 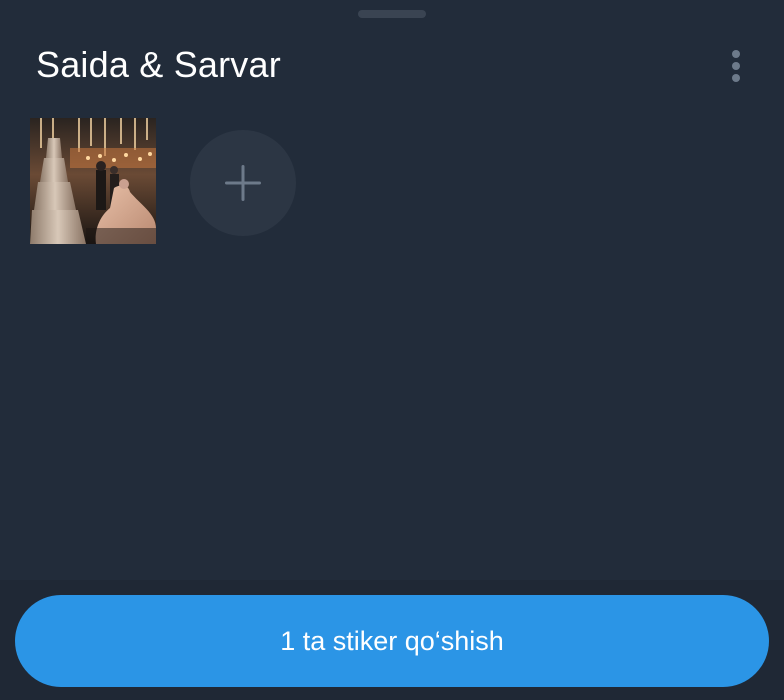 What do you see at coordinates (392, 641) in the screenshot?
I see `add-stickers-button: 1 ta stiker qo‘shish` at bounding box center [392, 641].